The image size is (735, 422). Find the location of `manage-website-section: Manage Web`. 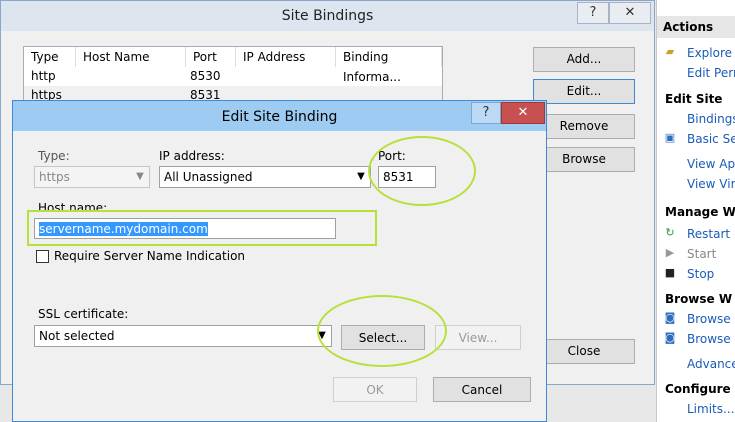

manage-website-section: Manage Web is located at coordinates (700, 212).